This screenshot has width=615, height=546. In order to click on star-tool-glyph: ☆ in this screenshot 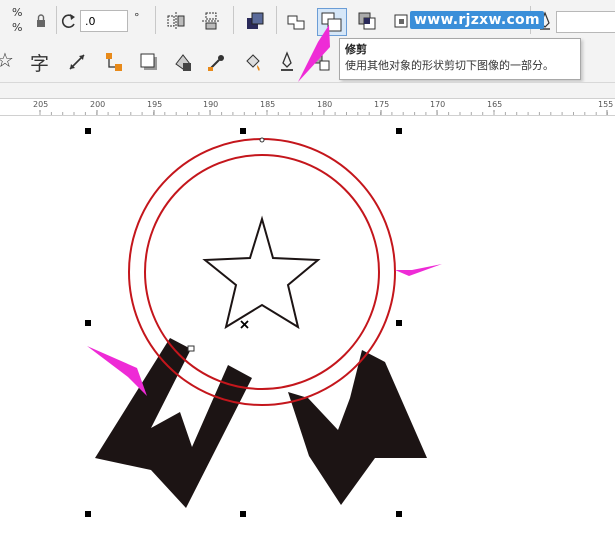, I will do `click(7, 60)`.